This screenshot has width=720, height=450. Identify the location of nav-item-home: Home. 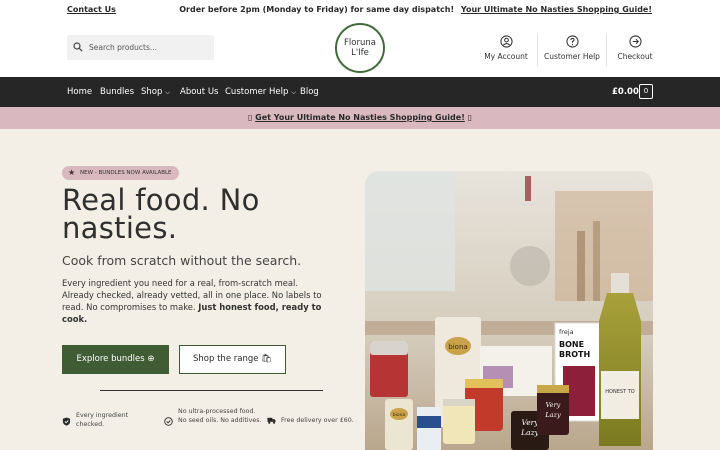
(79, 92).